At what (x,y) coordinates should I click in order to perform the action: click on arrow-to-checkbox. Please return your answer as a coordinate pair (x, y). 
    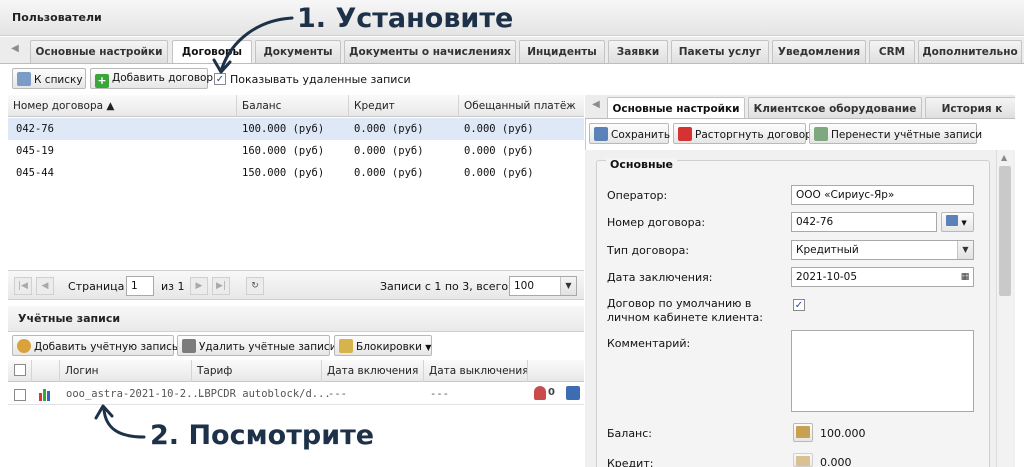
    Looking at the image, I should click on (257, 43).